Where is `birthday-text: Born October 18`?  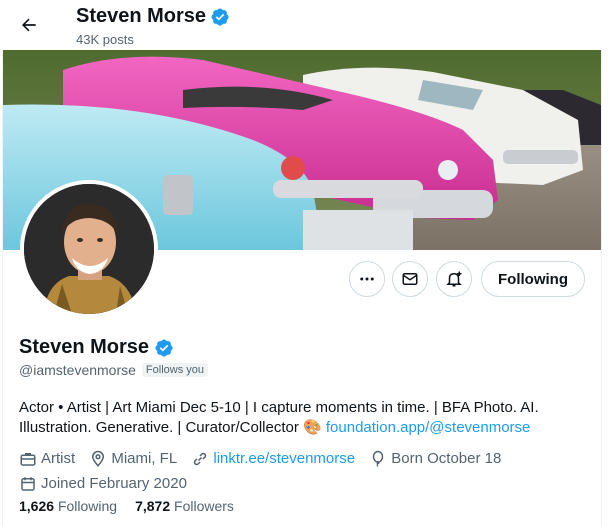 birthday-text: Born October 18 is located at coordinates (446, 458).